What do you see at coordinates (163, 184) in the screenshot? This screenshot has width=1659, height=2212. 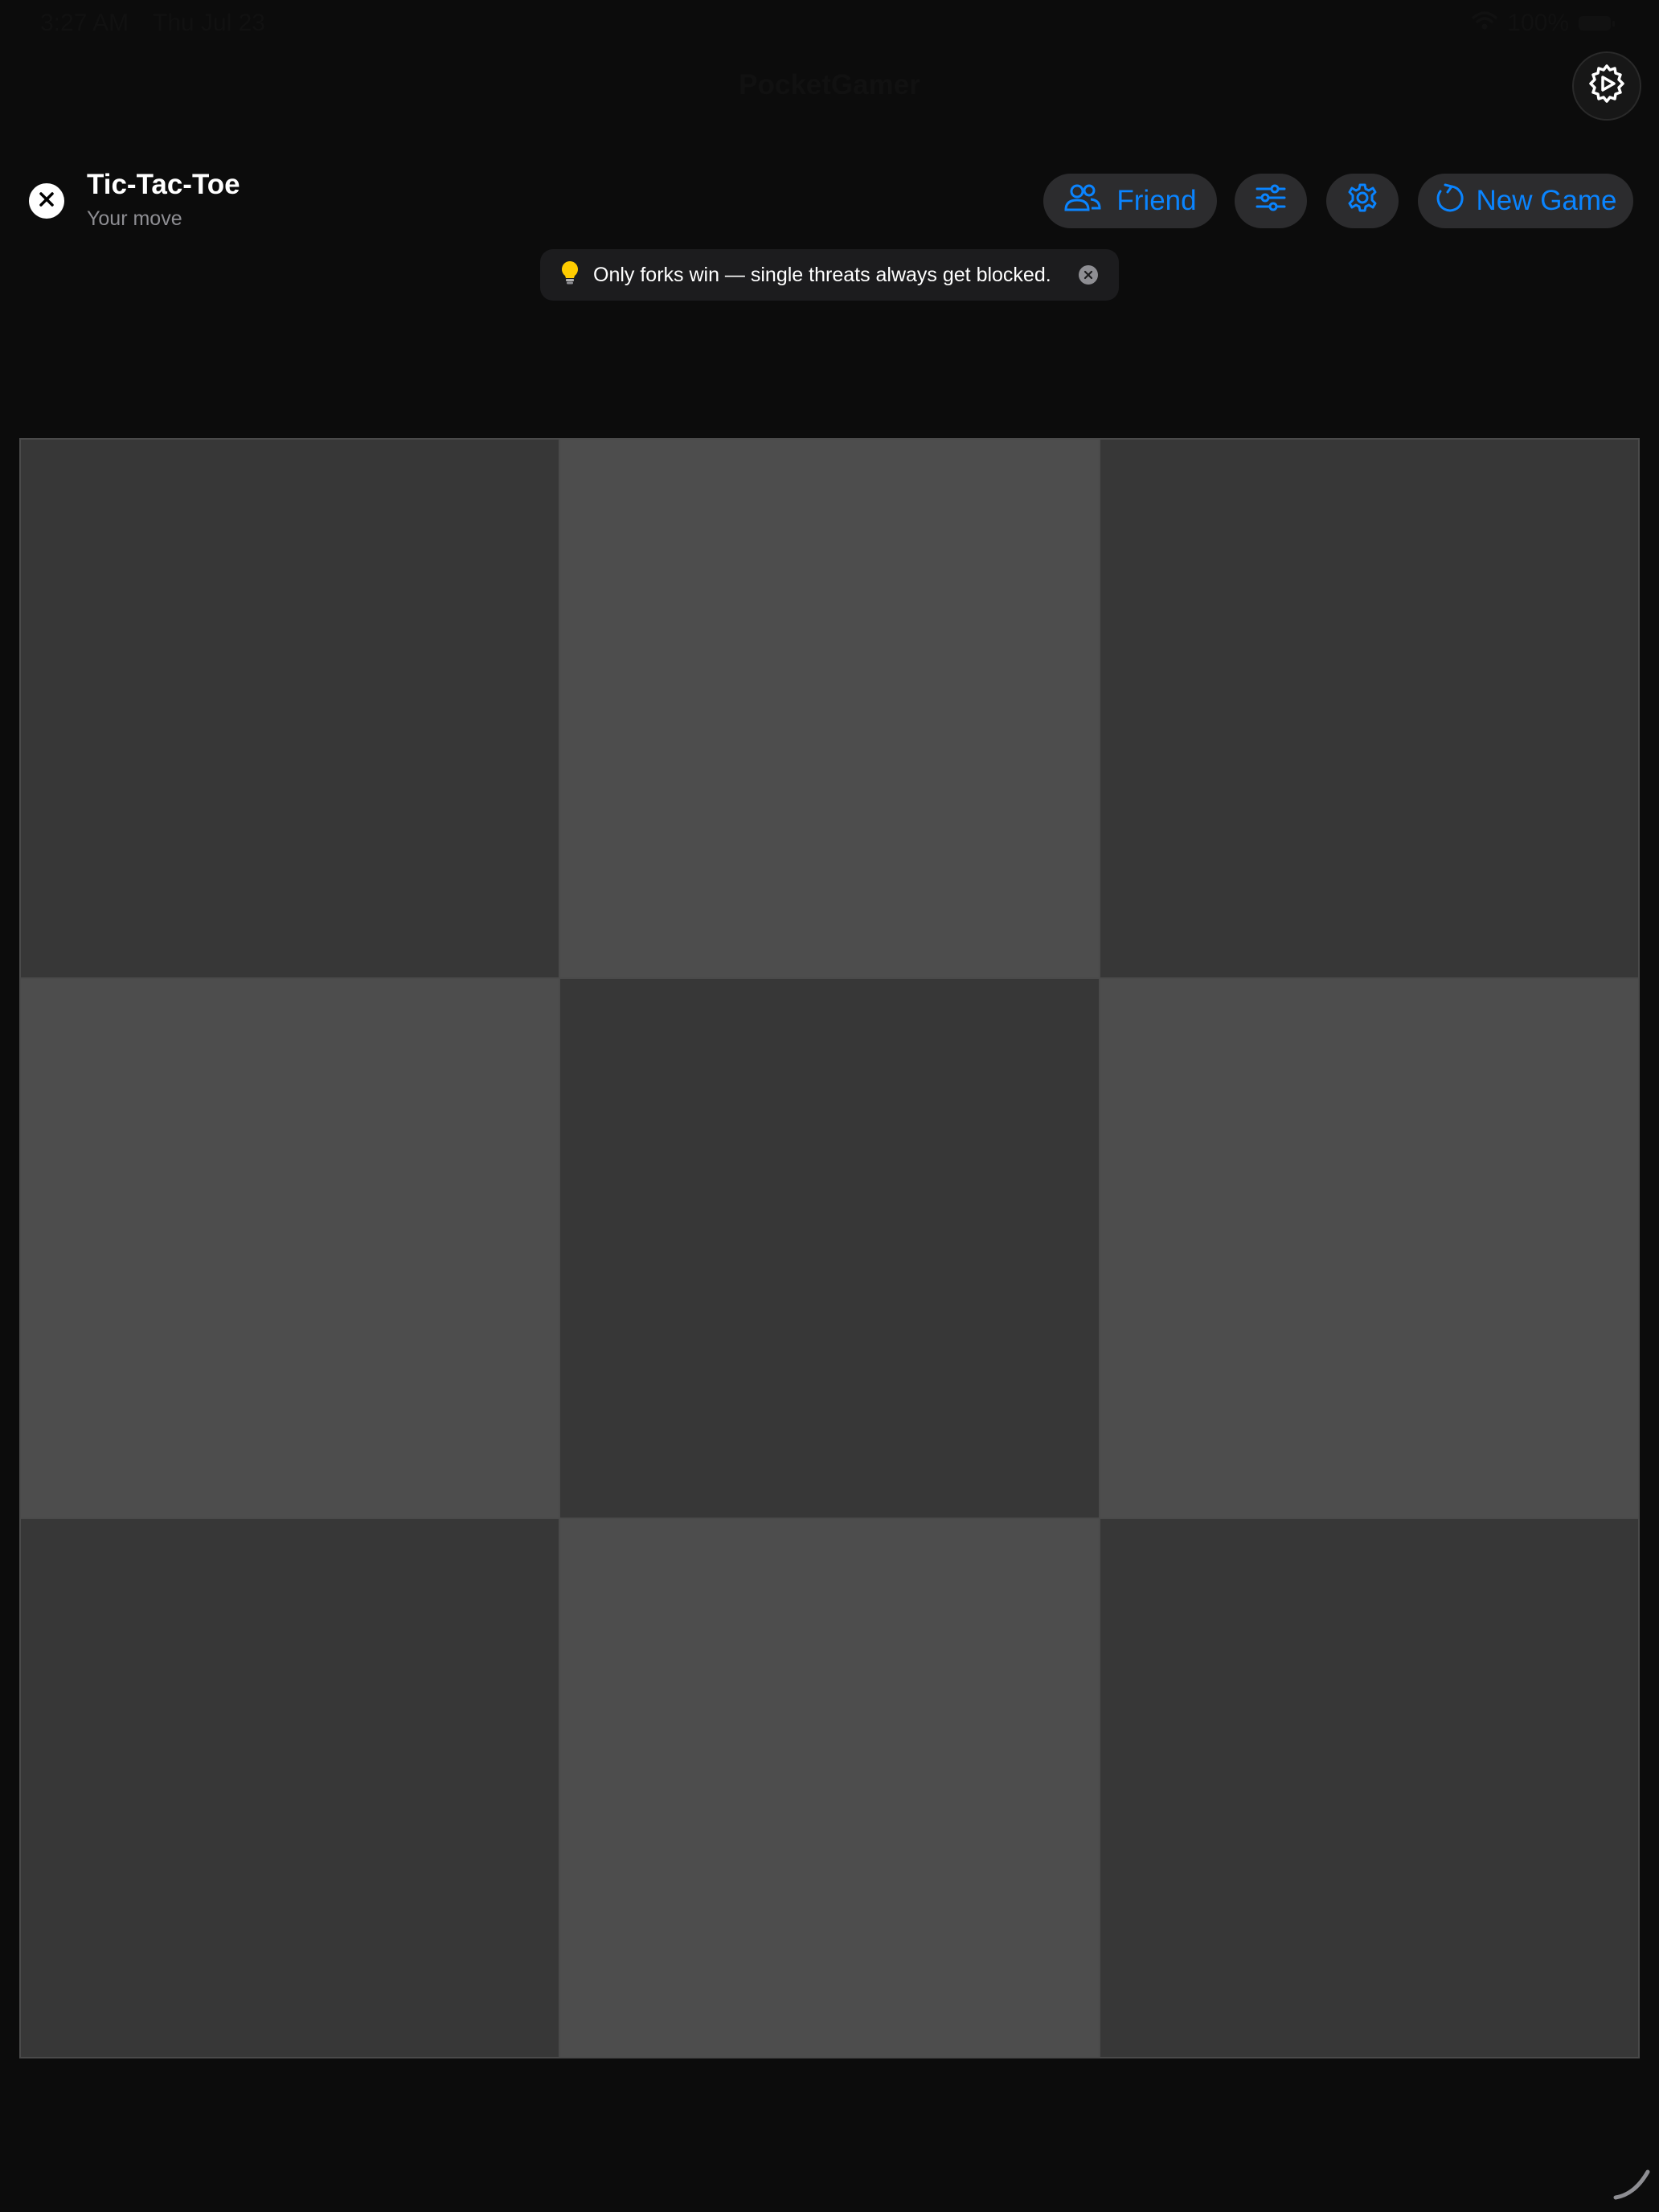 I see `game-title: Tic-Tac-Toe` at bounding box center [163, 184].